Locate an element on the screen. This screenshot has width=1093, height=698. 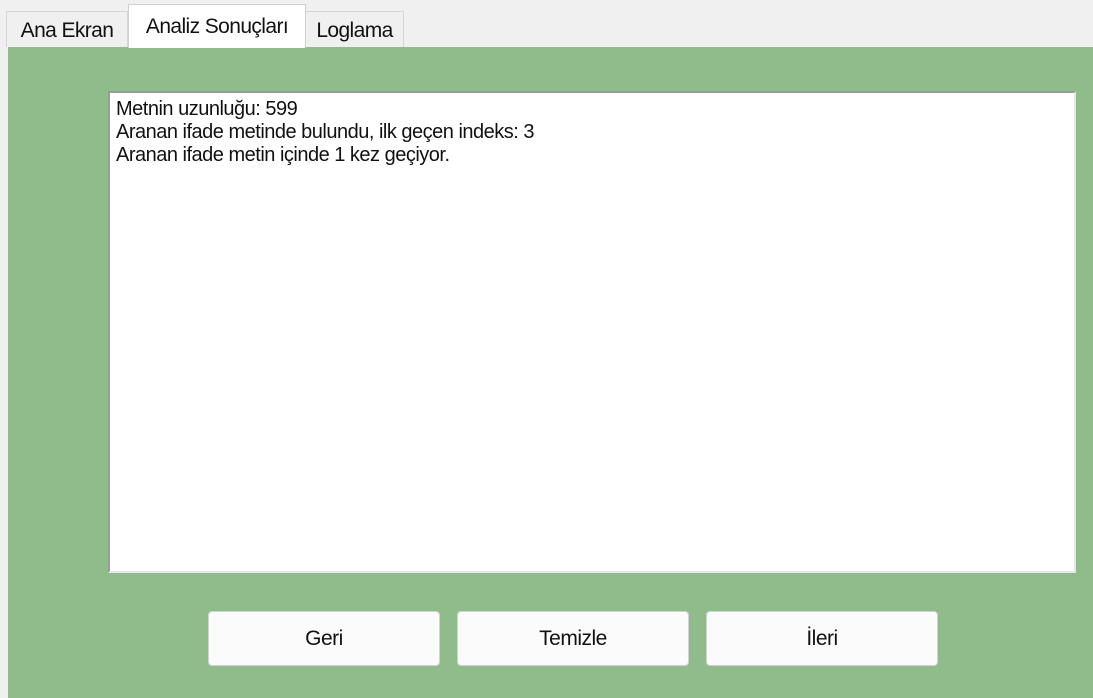
tab-strip: Ana Ekran Analiz Sonuçları Loglama is located at coordinates (546, 24).